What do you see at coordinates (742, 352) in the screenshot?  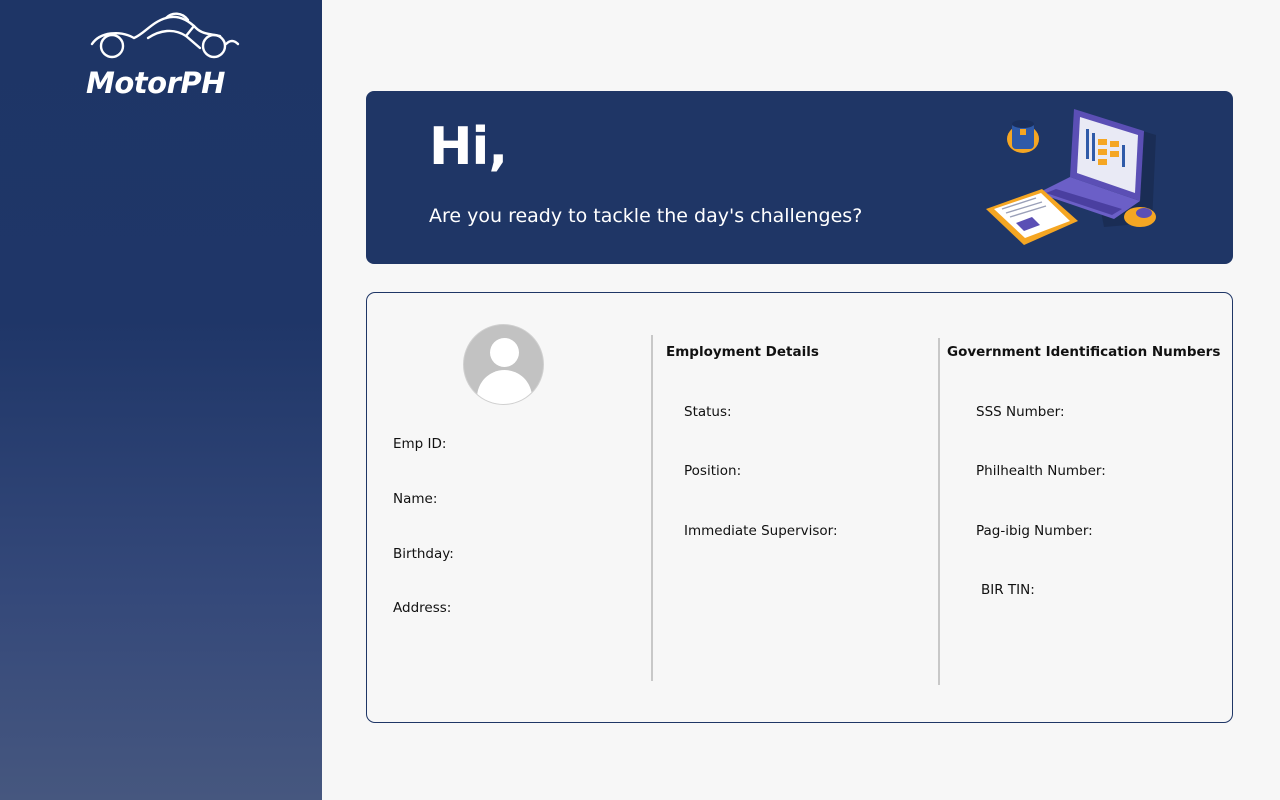 I see `employment-details-heading: Employment Details` at bounding box center [742, 352].